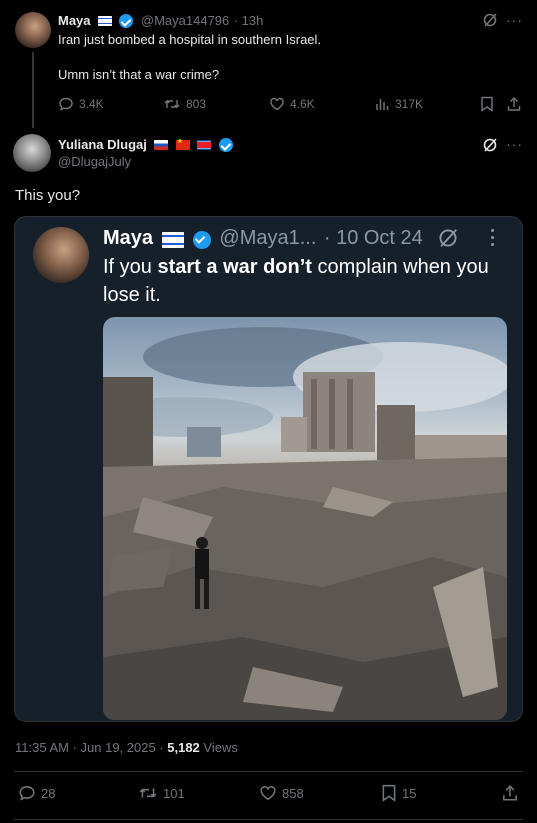 Image resolution: width=537 pixels, height=823 pixels. Describe the element at coordinates (32, 153) in the screenshot. I see `avatar-yuliana` at that location.